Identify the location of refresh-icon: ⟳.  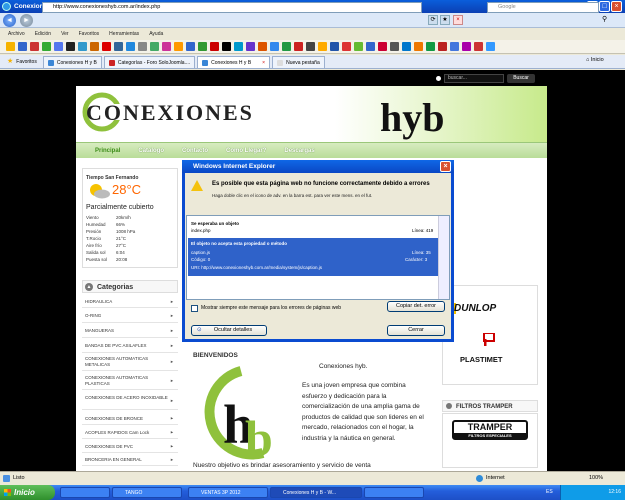
(433, 20).